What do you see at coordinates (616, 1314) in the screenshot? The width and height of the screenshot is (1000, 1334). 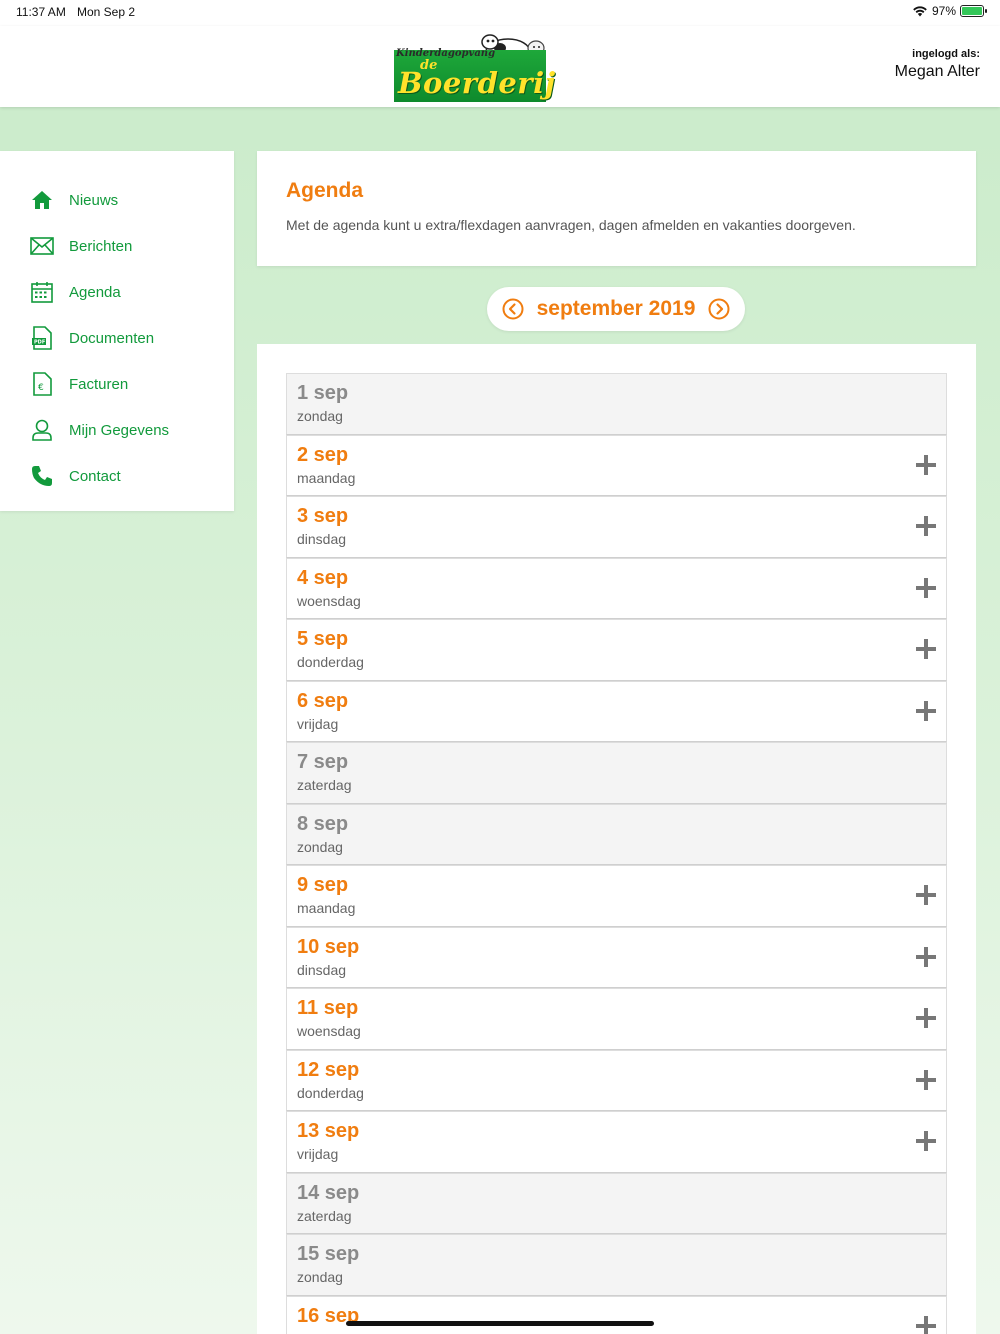 I see `agenda-day-row: 16 sepmaandag` at bounding box center [616, 1314].